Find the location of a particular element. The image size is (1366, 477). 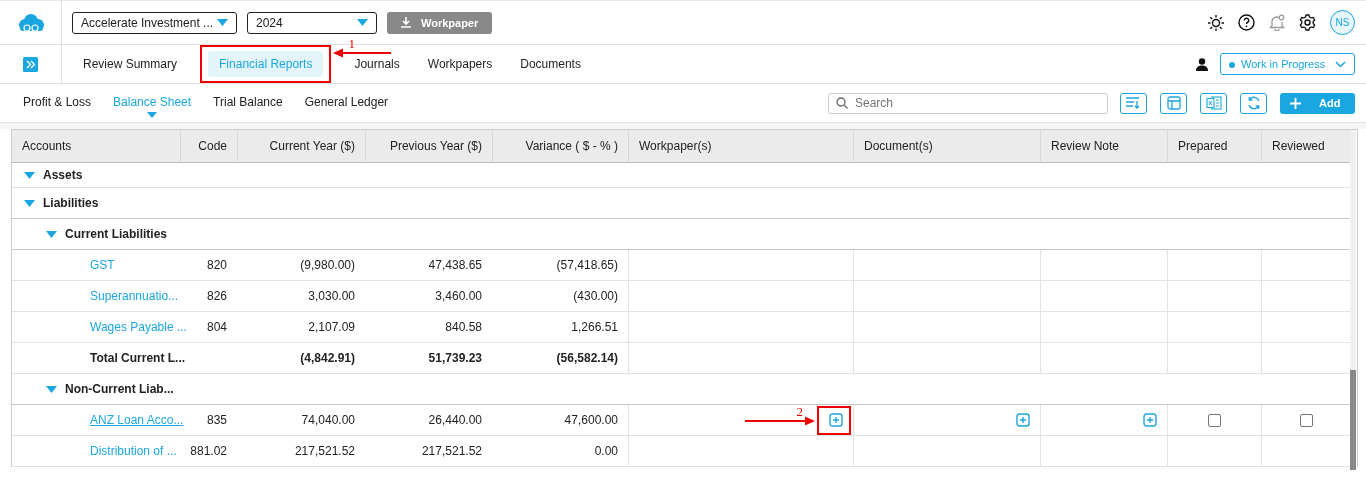

layout-icon is located at coordinates (1173, 103).